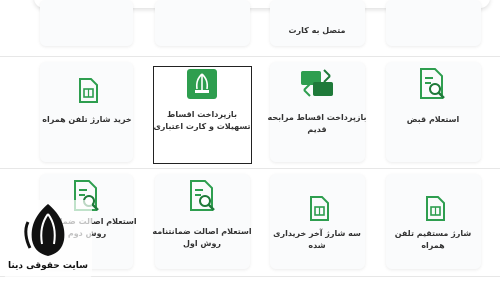 The image size is (500, 281). What do you see at coordinates (317, 83) in the screenshot?
I see `payment-exchange-icon` at bounding box center [317, 83].